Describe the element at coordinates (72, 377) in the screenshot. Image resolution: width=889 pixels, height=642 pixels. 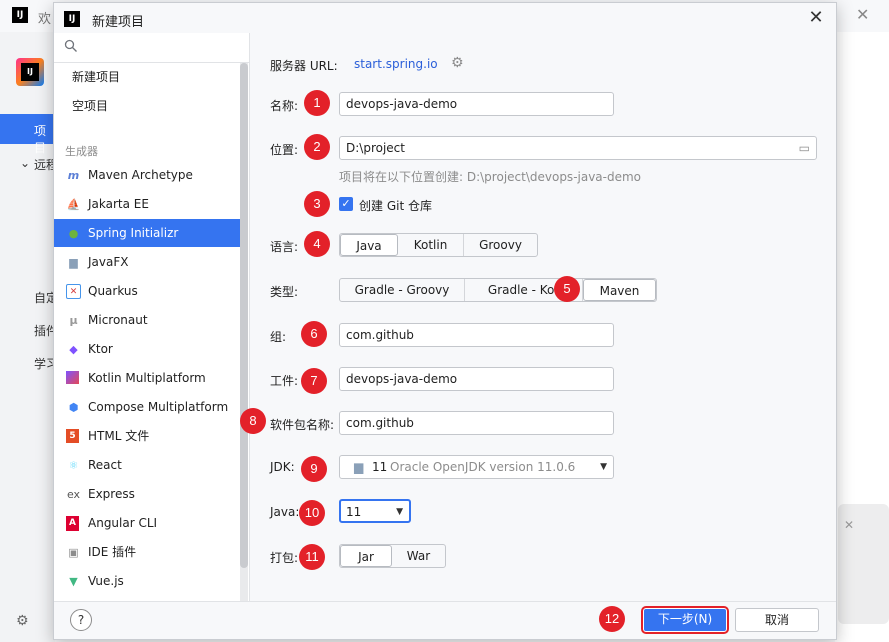
I see `kotlin-icon` at that location.